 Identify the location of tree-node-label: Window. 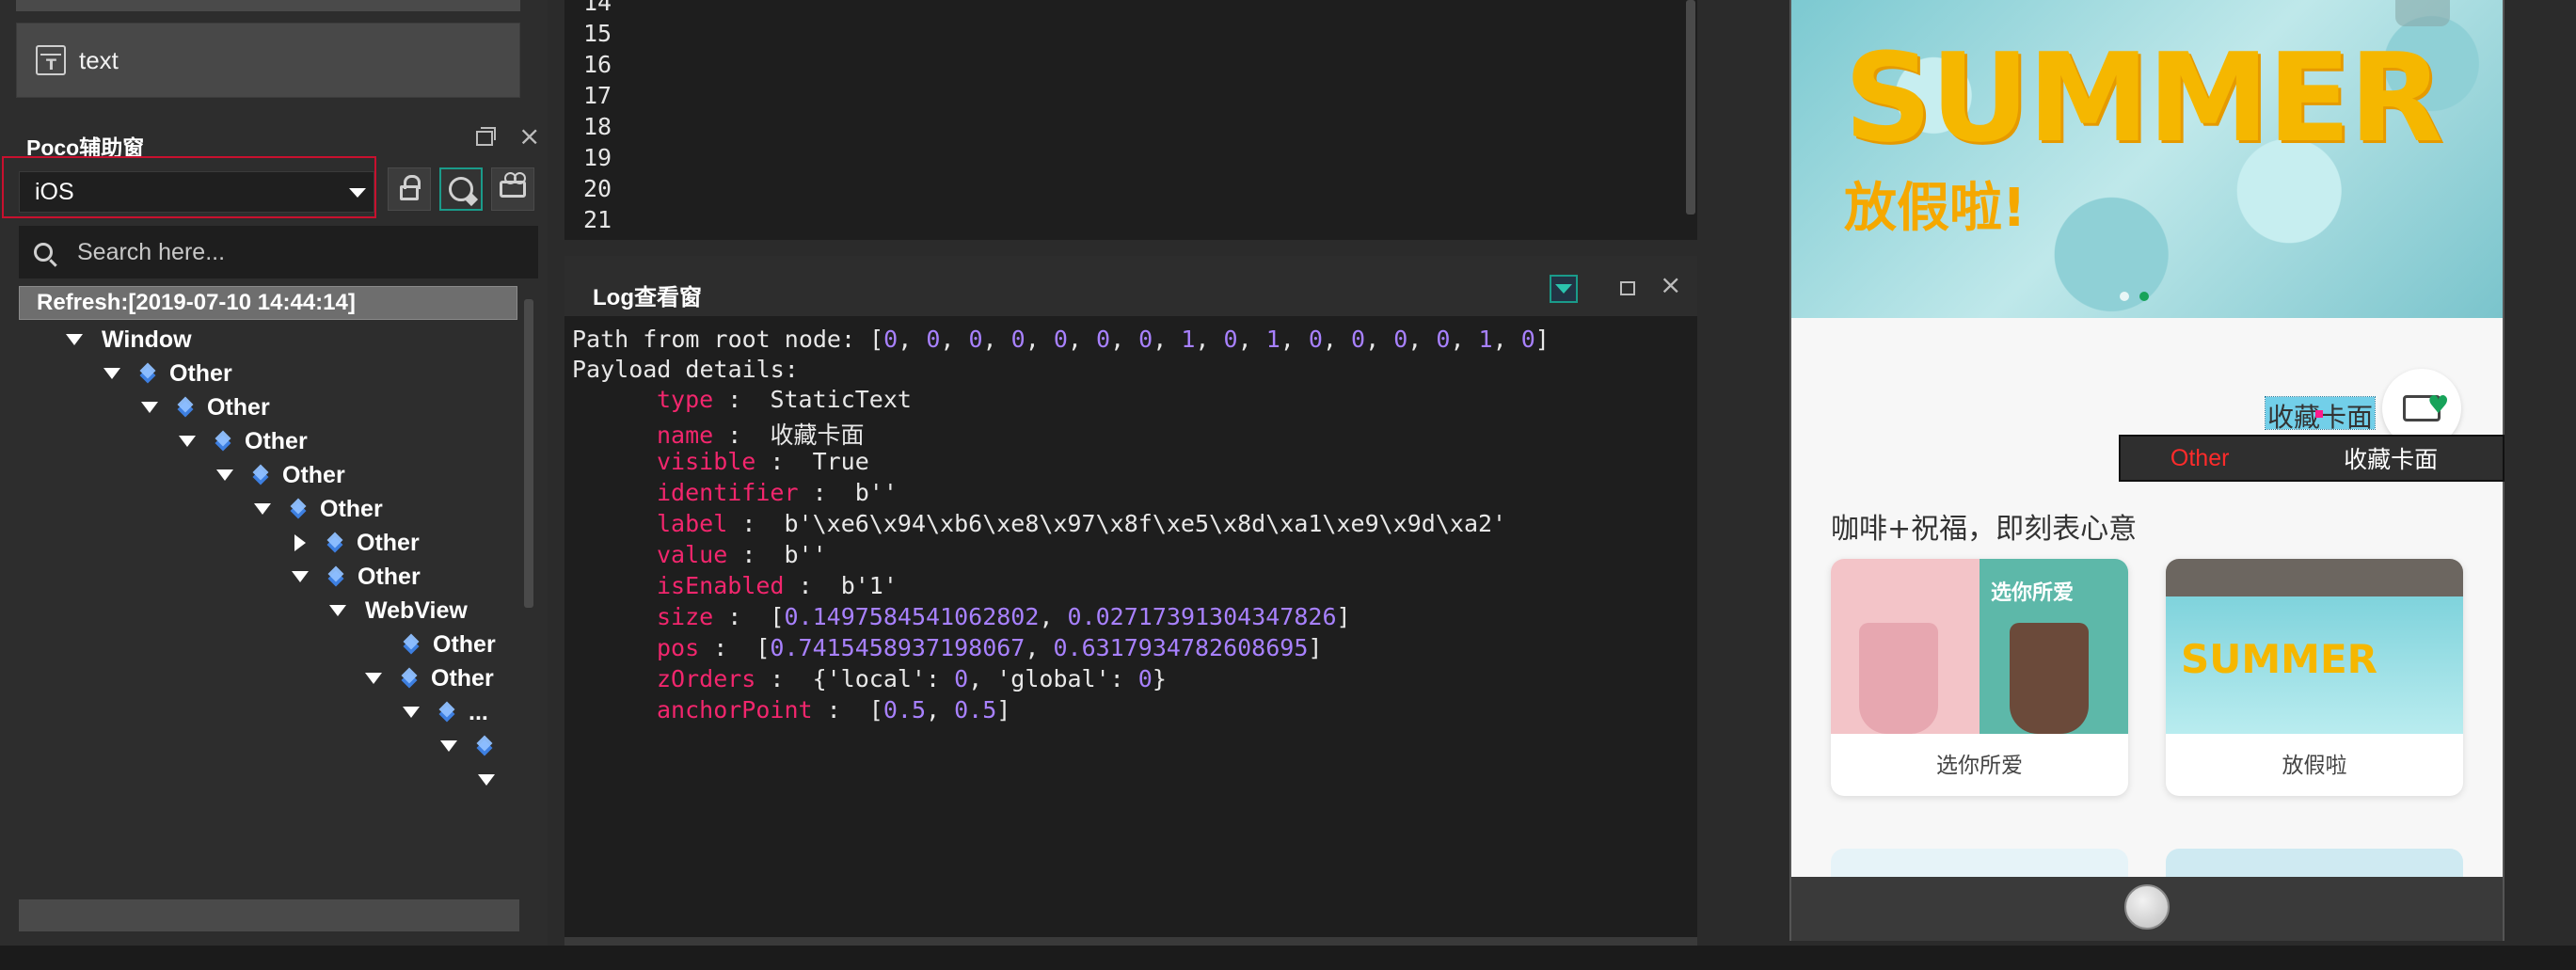
(147, 339).